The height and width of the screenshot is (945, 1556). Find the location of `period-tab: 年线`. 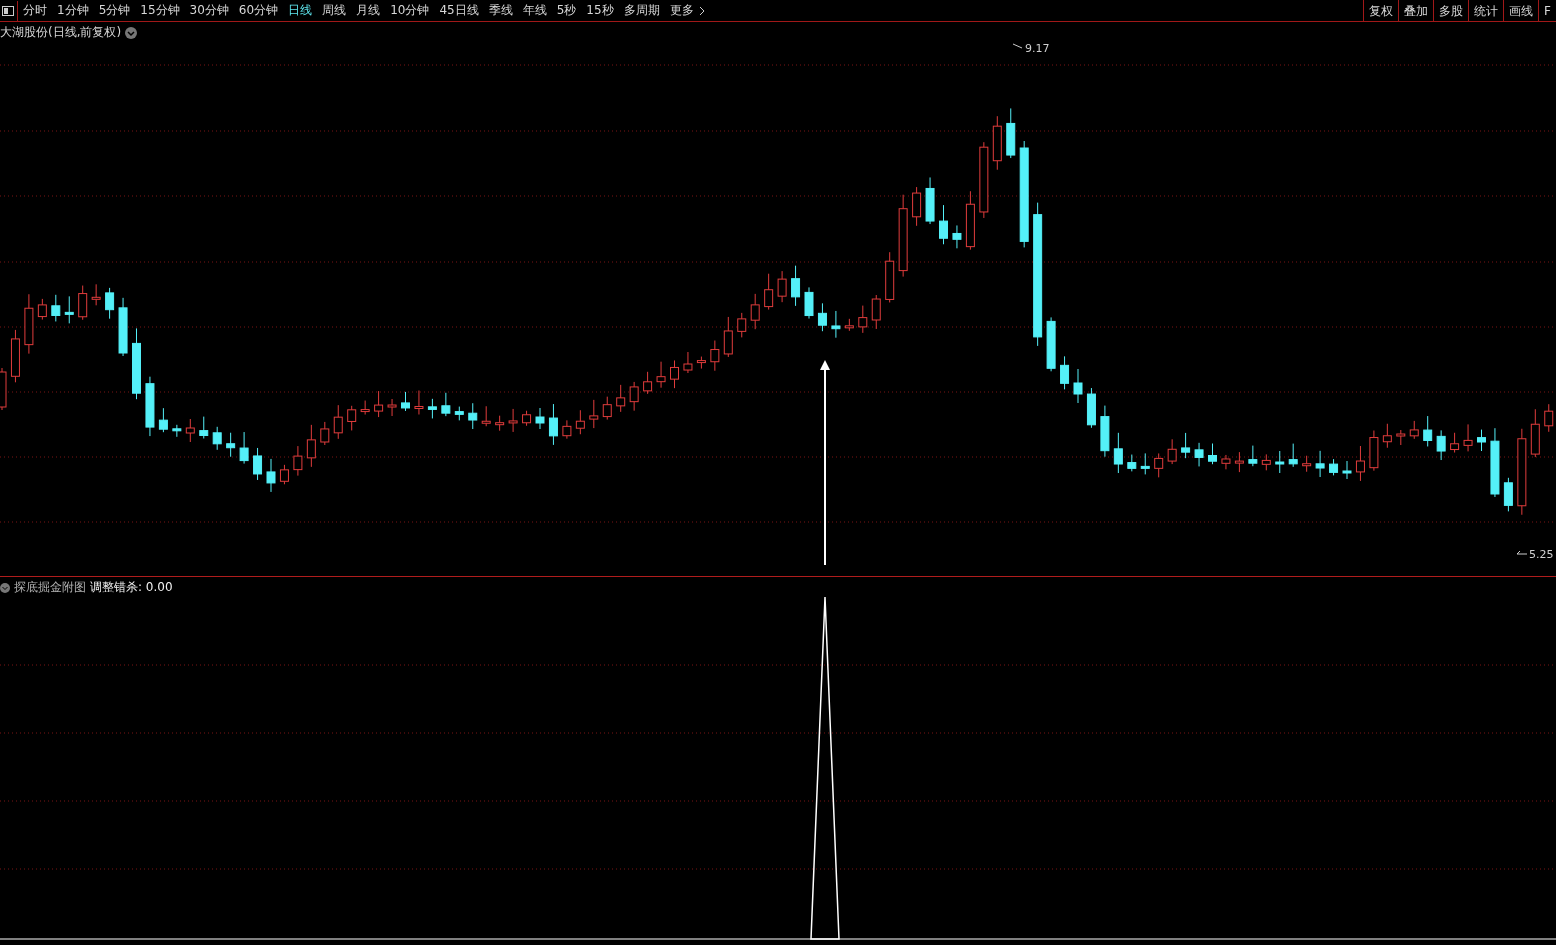

period-tab: 年线 is located at coordinates (534, 11).